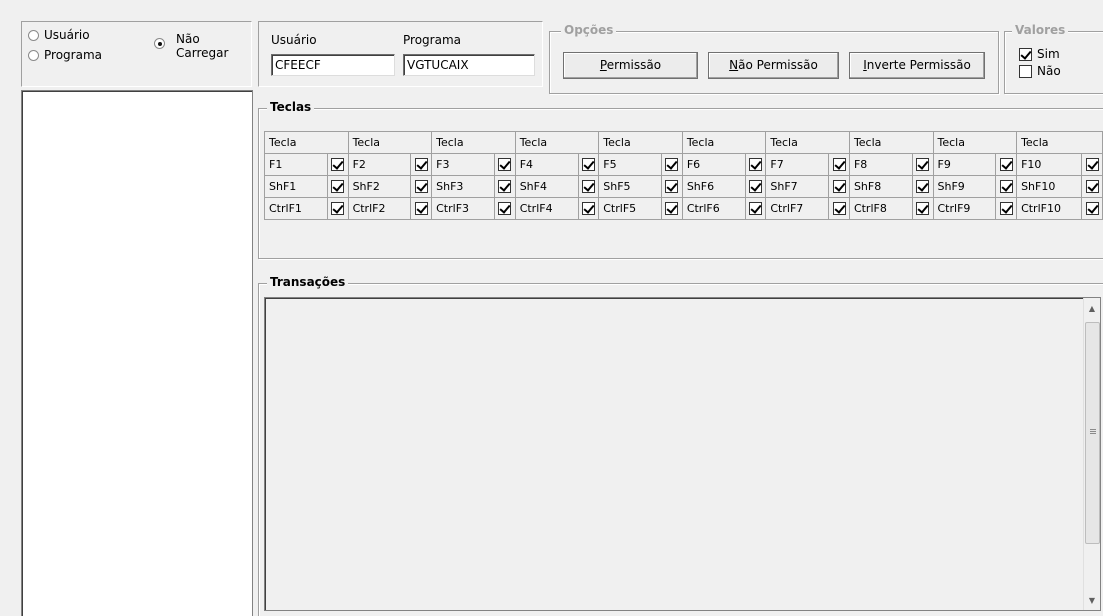 The height and width of the screenshot is (616, 1103). Describe the element at coordinates (630, 208) in the screenshot. I see `key-name-cell: CtrlF5` at that location.